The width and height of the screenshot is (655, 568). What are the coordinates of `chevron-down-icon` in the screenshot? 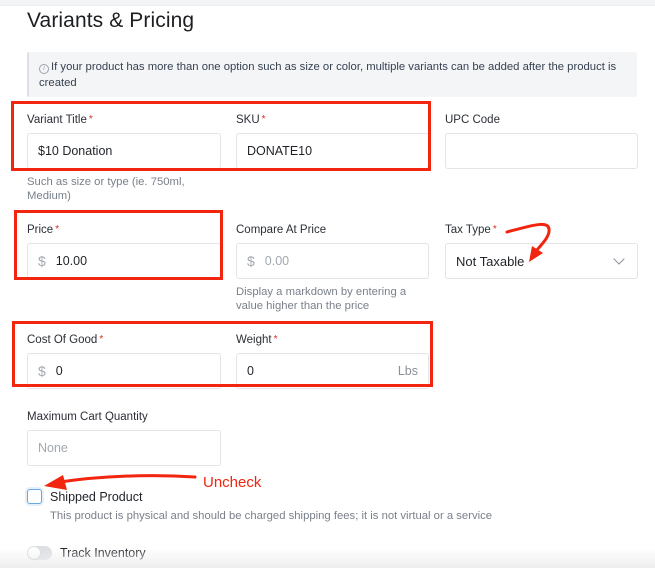 It's located at (619, 259).